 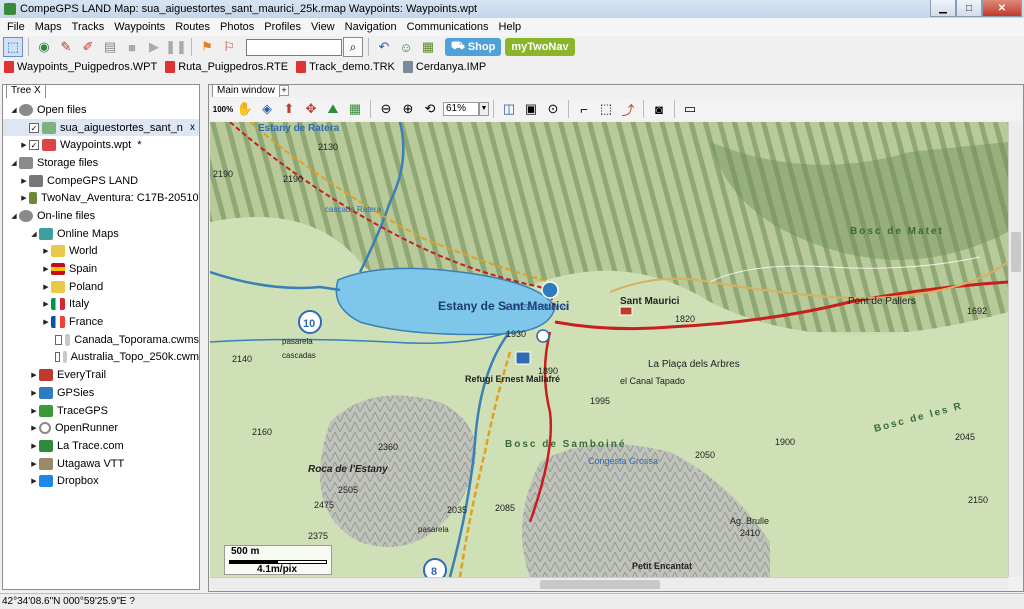 What do you see at coordinates (311, 109) in the screenshot?
I see `move-icon: ✥` at bounding box center [311, 109].